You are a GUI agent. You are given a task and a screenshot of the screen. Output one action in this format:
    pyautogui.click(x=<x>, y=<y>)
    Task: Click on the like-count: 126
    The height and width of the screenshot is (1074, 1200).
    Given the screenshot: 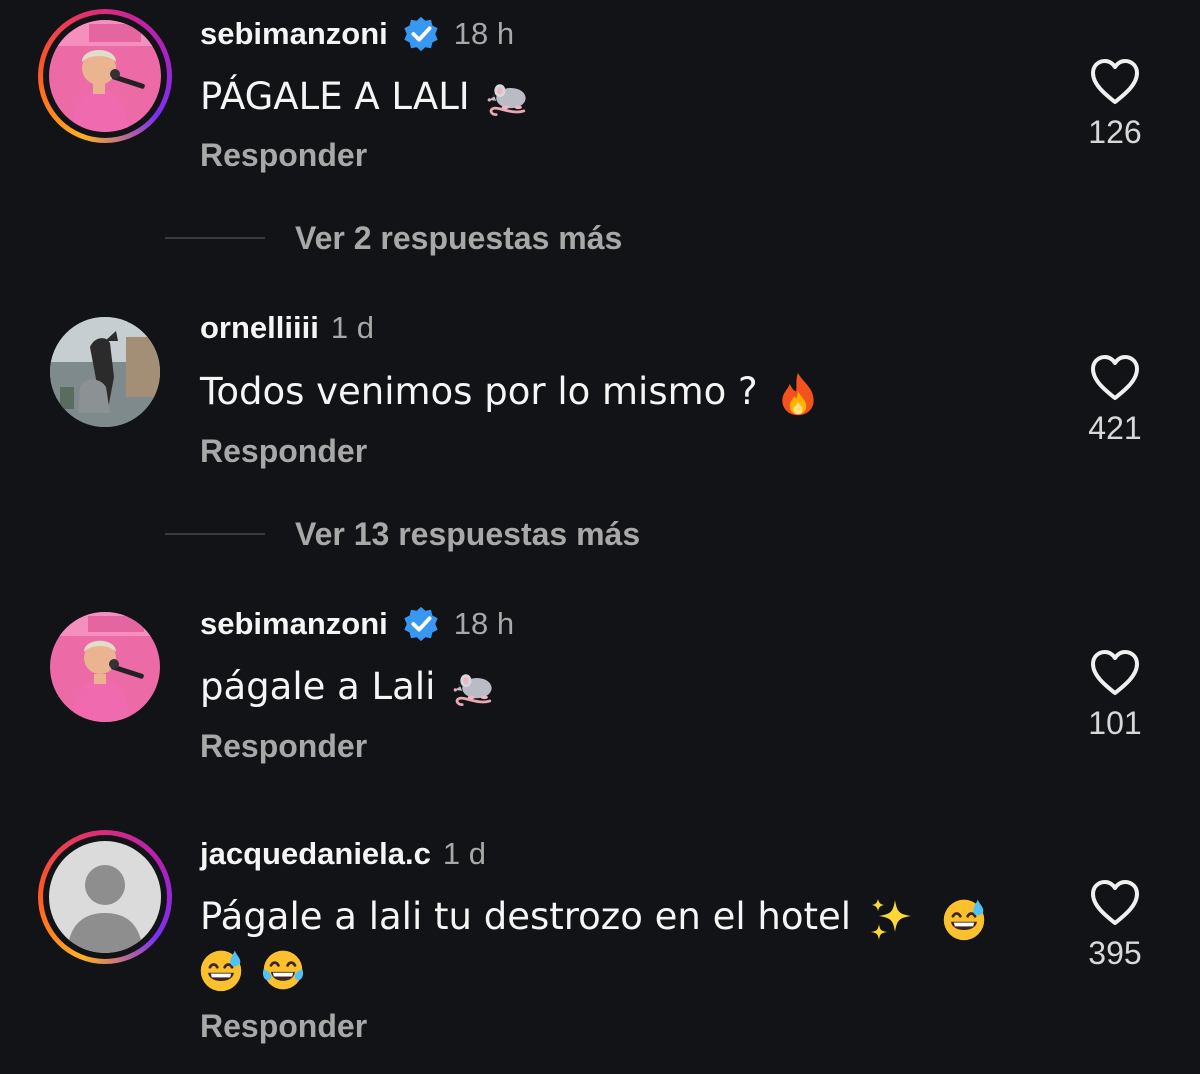 What is the action you would take?
    pyautogui.click(x=1115, y=132)
    